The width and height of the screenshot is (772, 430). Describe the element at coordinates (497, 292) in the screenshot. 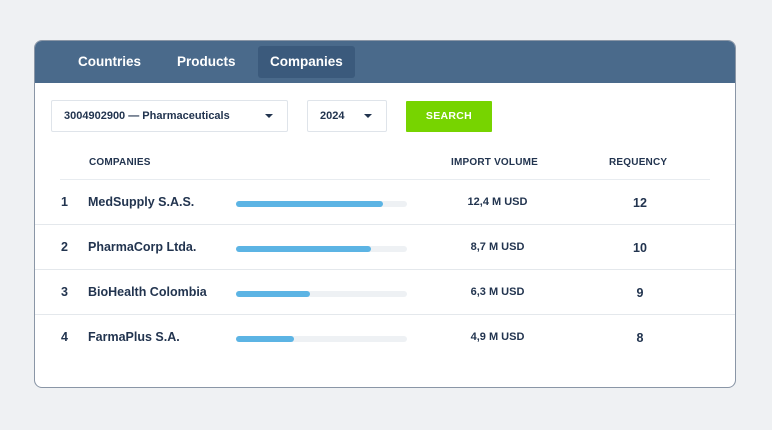

I see `import-volume-value: 6,3 M USD` at that location.